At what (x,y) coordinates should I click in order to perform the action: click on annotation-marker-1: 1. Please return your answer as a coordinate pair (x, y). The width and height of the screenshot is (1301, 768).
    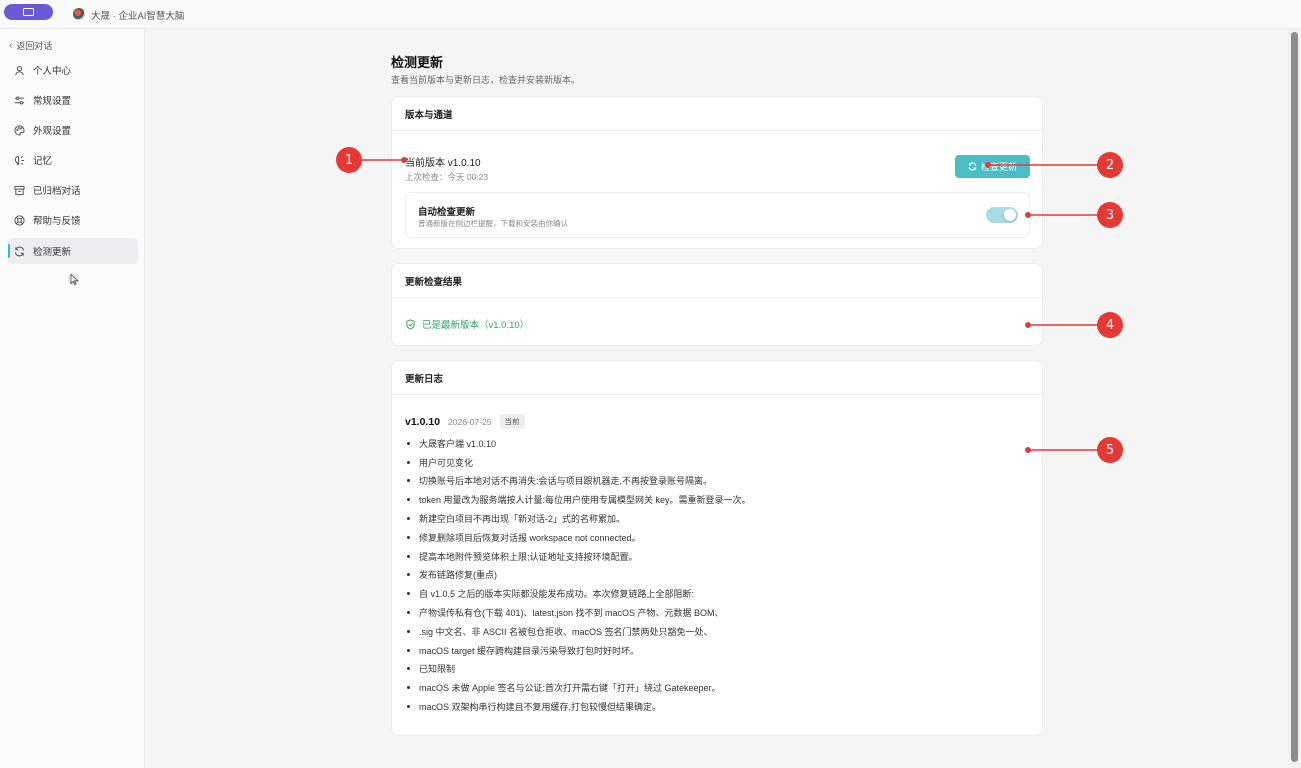
    Looking at the image, I should click on (349, 160).